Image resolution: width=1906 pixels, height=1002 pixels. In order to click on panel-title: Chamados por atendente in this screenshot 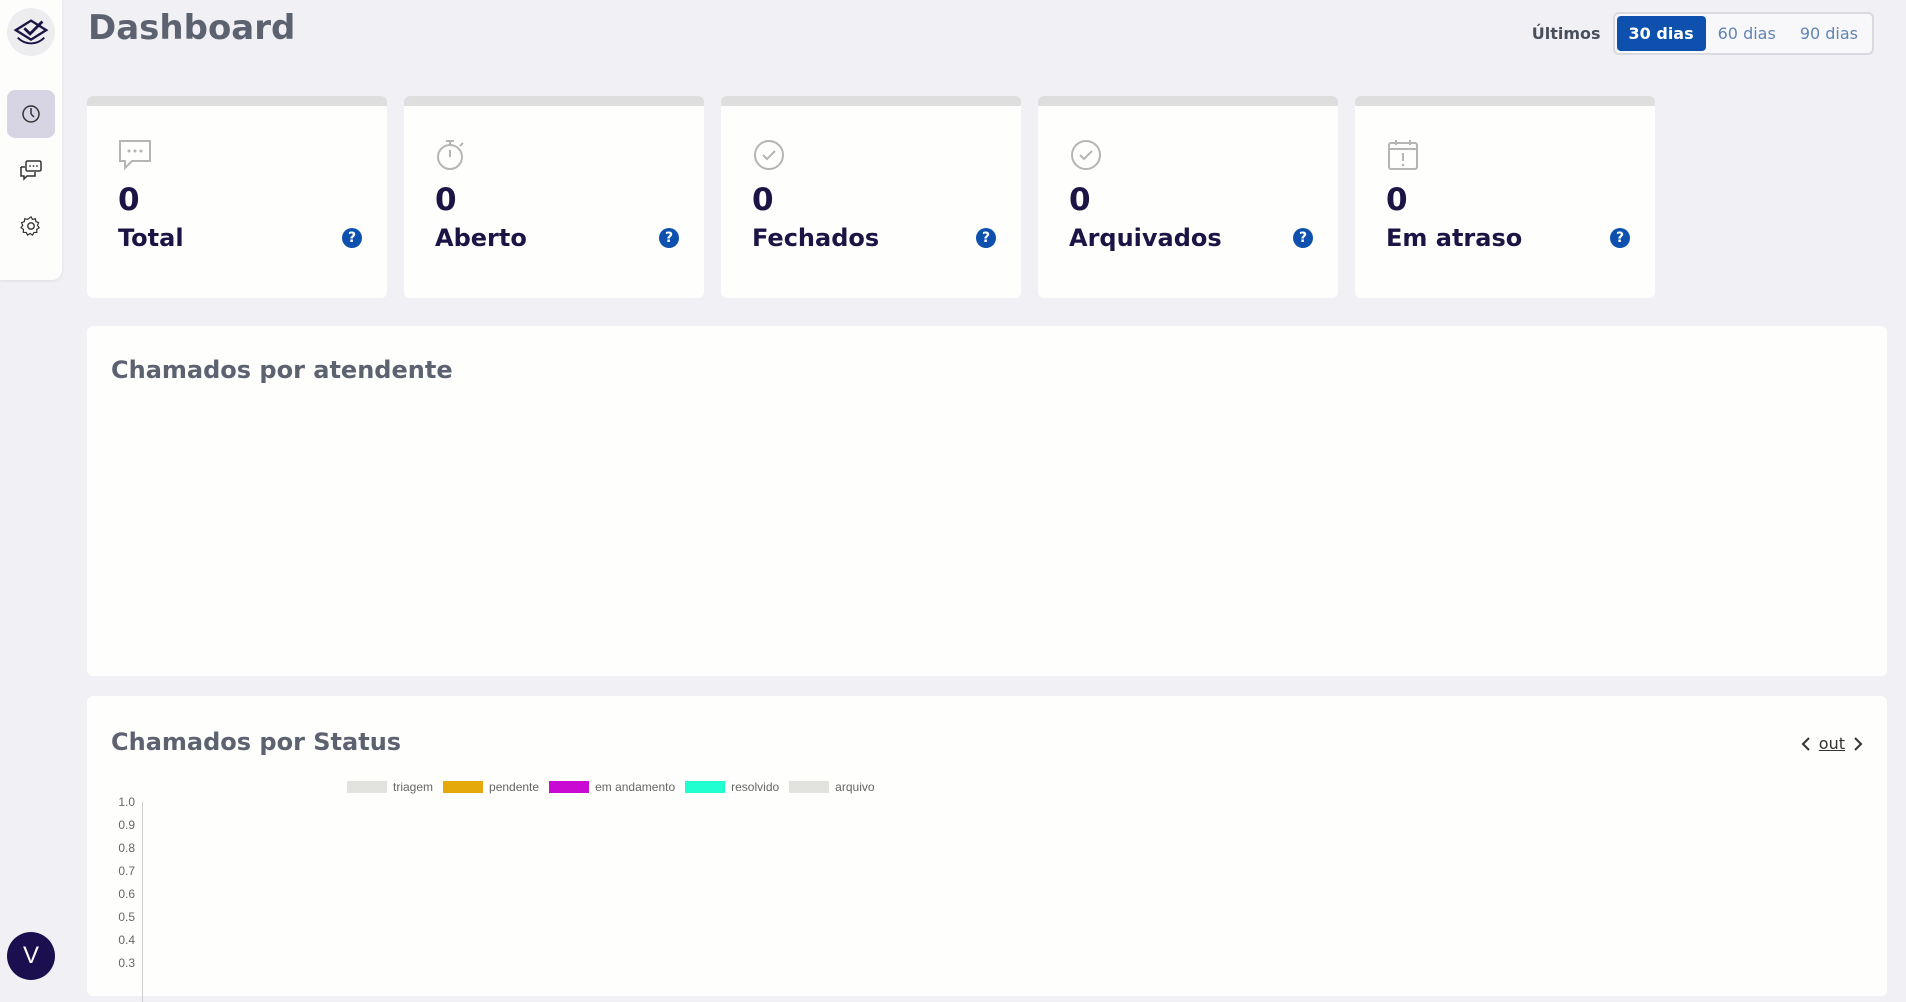, I will do `click(282, 370)`.